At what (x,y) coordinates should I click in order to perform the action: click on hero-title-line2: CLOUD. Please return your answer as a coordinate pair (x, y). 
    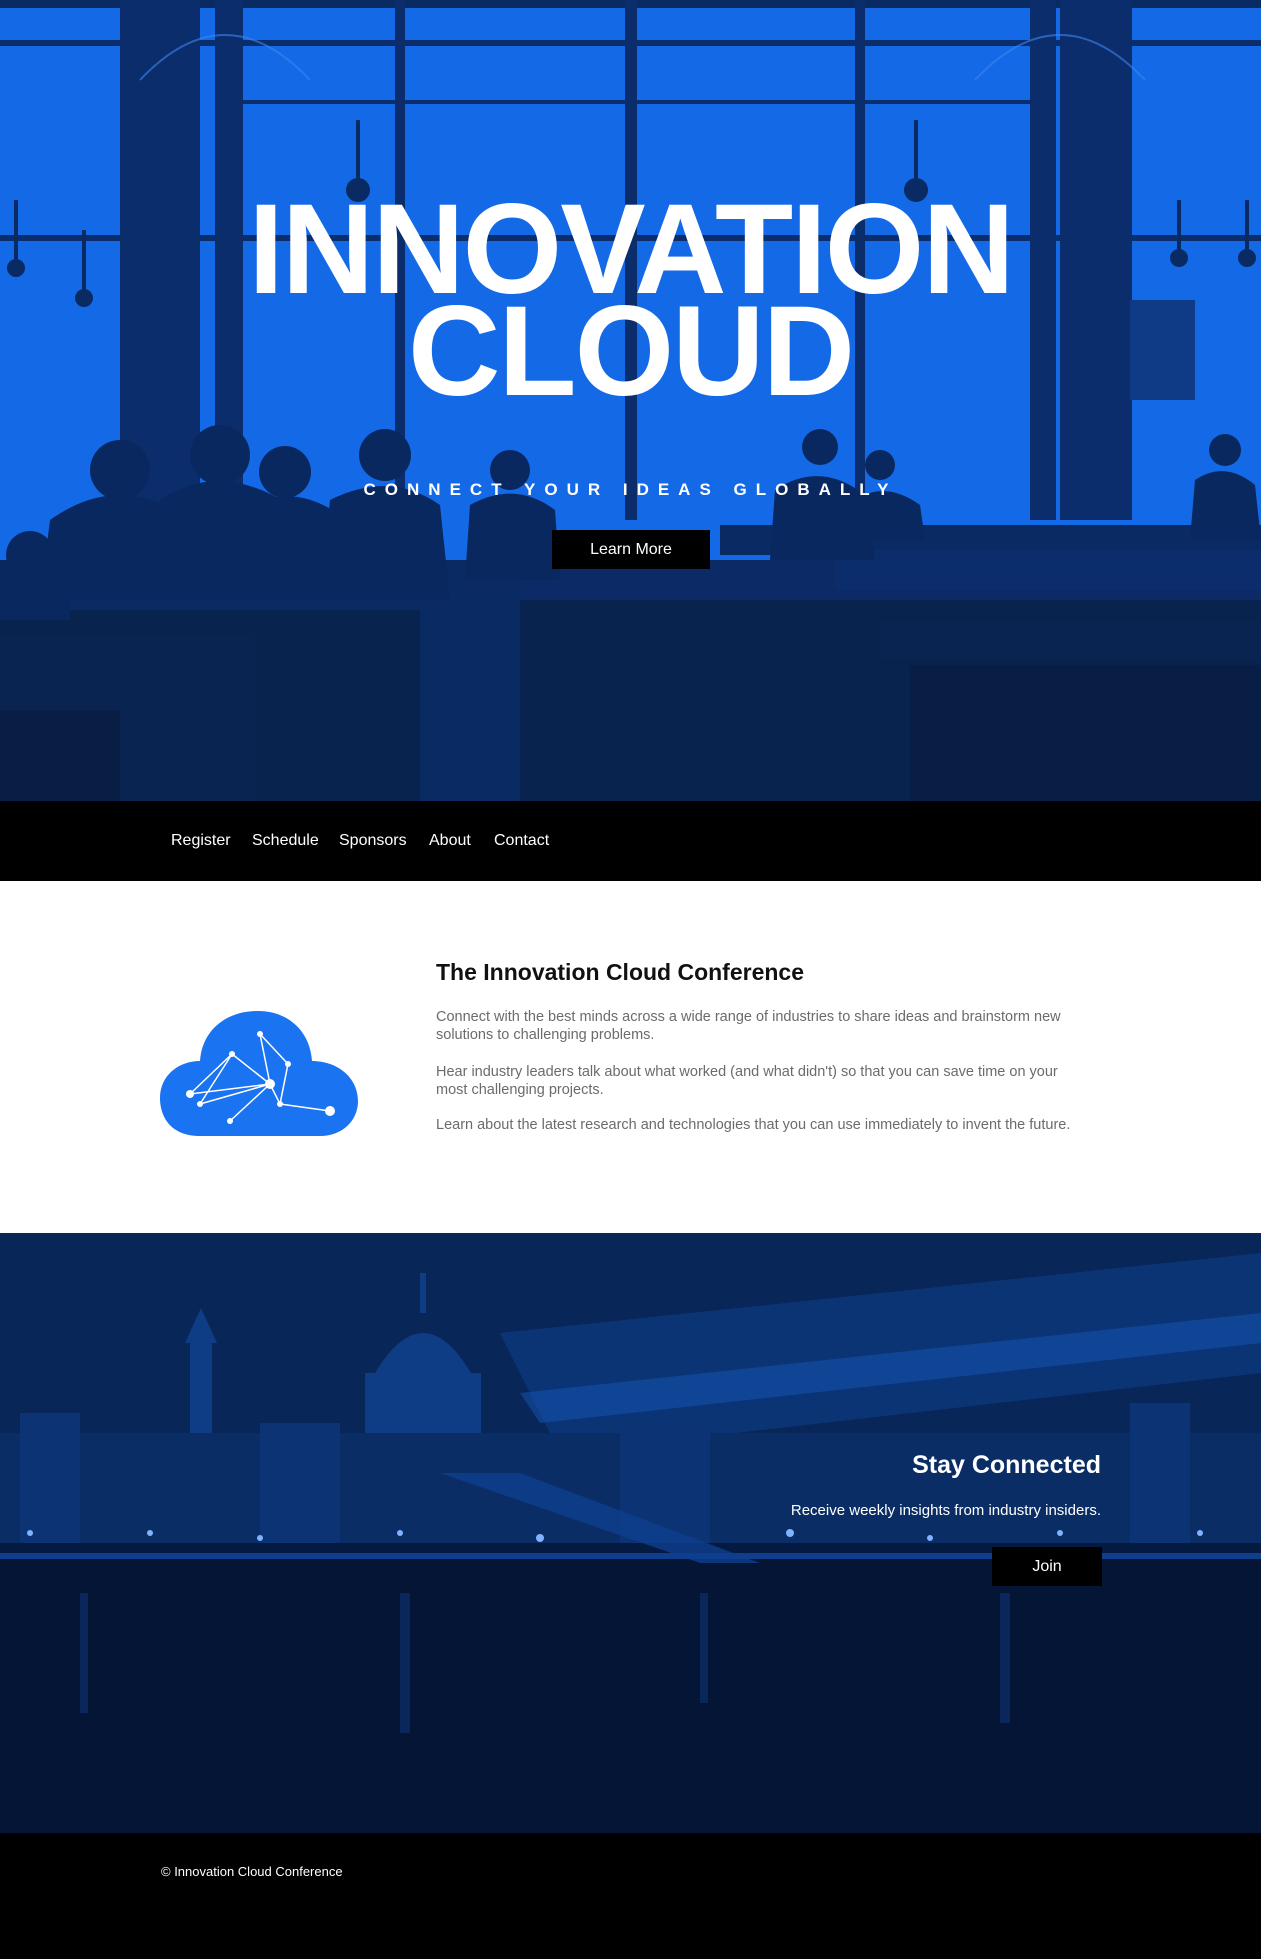
    Looking at the image, I should click on (631, 351).